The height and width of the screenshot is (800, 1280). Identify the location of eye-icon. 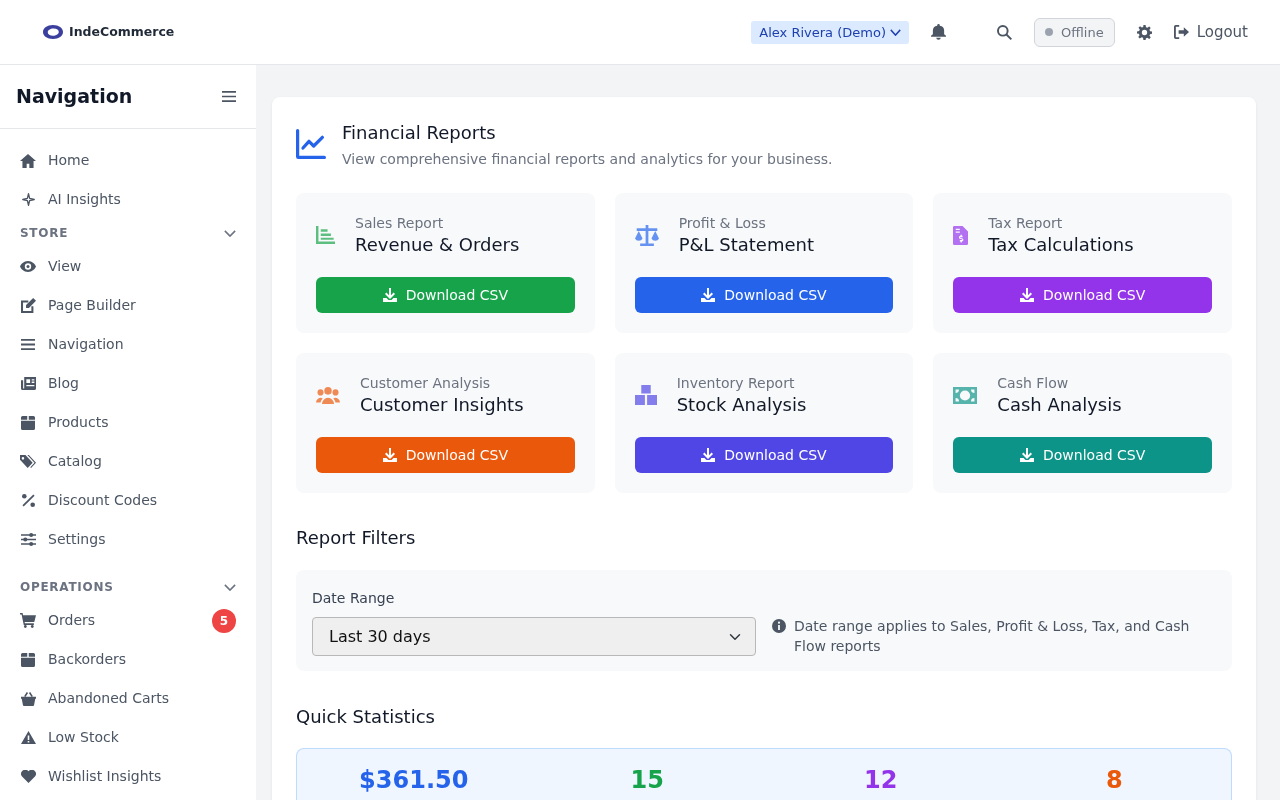
(28, 266).